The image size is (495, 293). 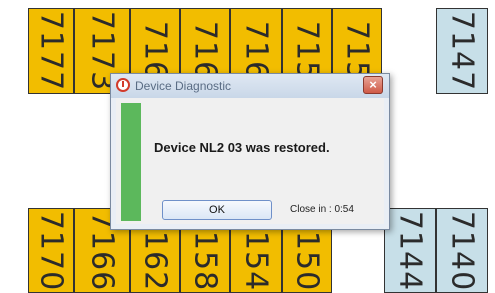 What do you see at coordinates (373, 85) in the screenshot?
I see `close-button: ×` at bounding box center [373, 85].